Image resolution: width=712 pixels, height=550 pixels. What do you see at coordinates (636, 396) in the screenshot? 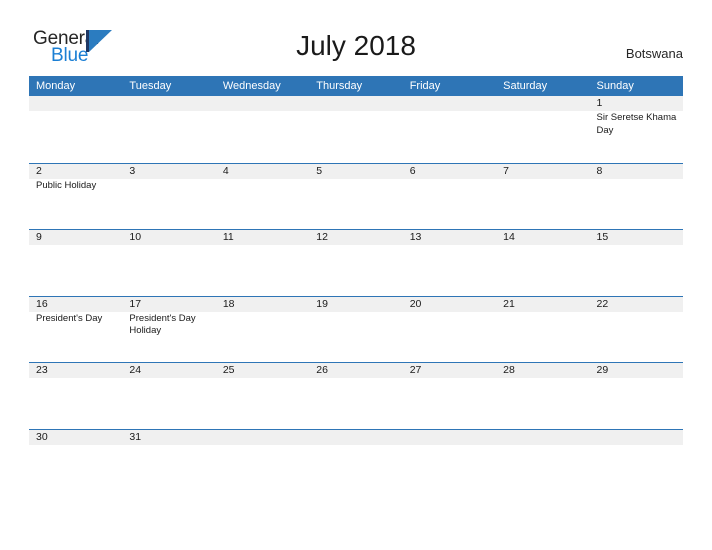
I see `day-cell: 29` at bounding box center [636, 396].